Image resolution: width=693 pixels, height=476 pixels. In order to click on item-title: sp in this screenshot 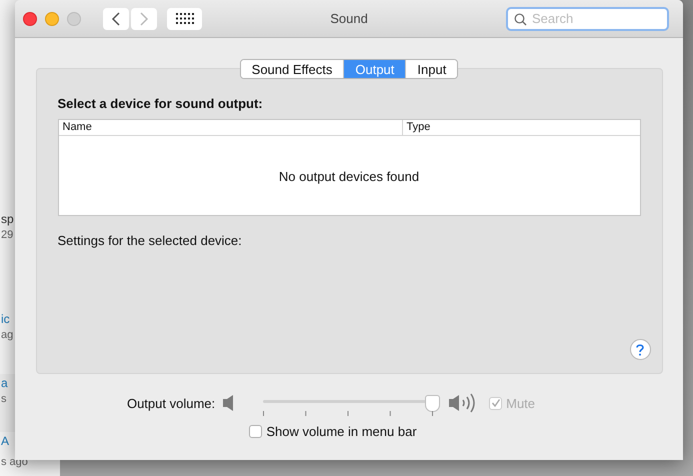, I will do `click(7, 219)`.